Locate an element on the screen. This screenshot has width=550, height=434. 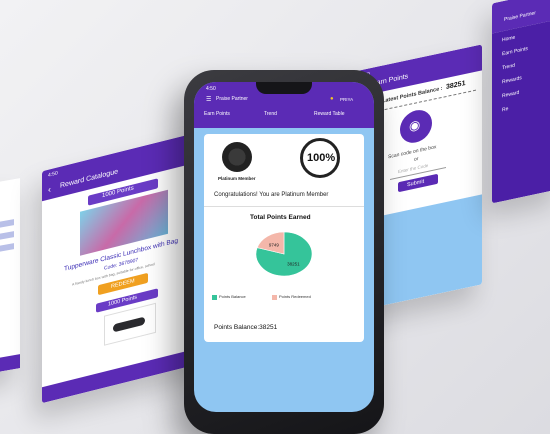
tab-bar: Earn Points Trend Reward Table is located at coordinates (284, 115).